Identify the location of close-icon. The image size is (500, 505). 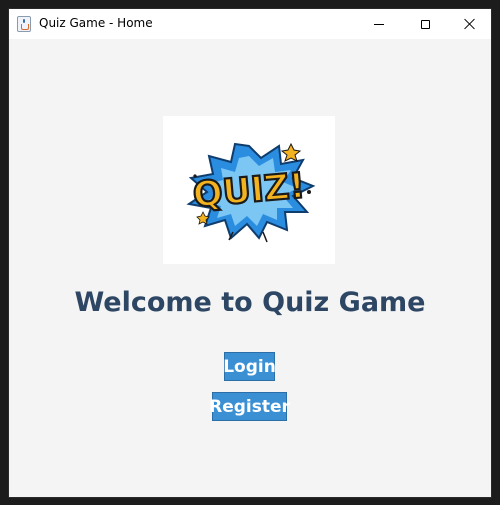
(470, 24).